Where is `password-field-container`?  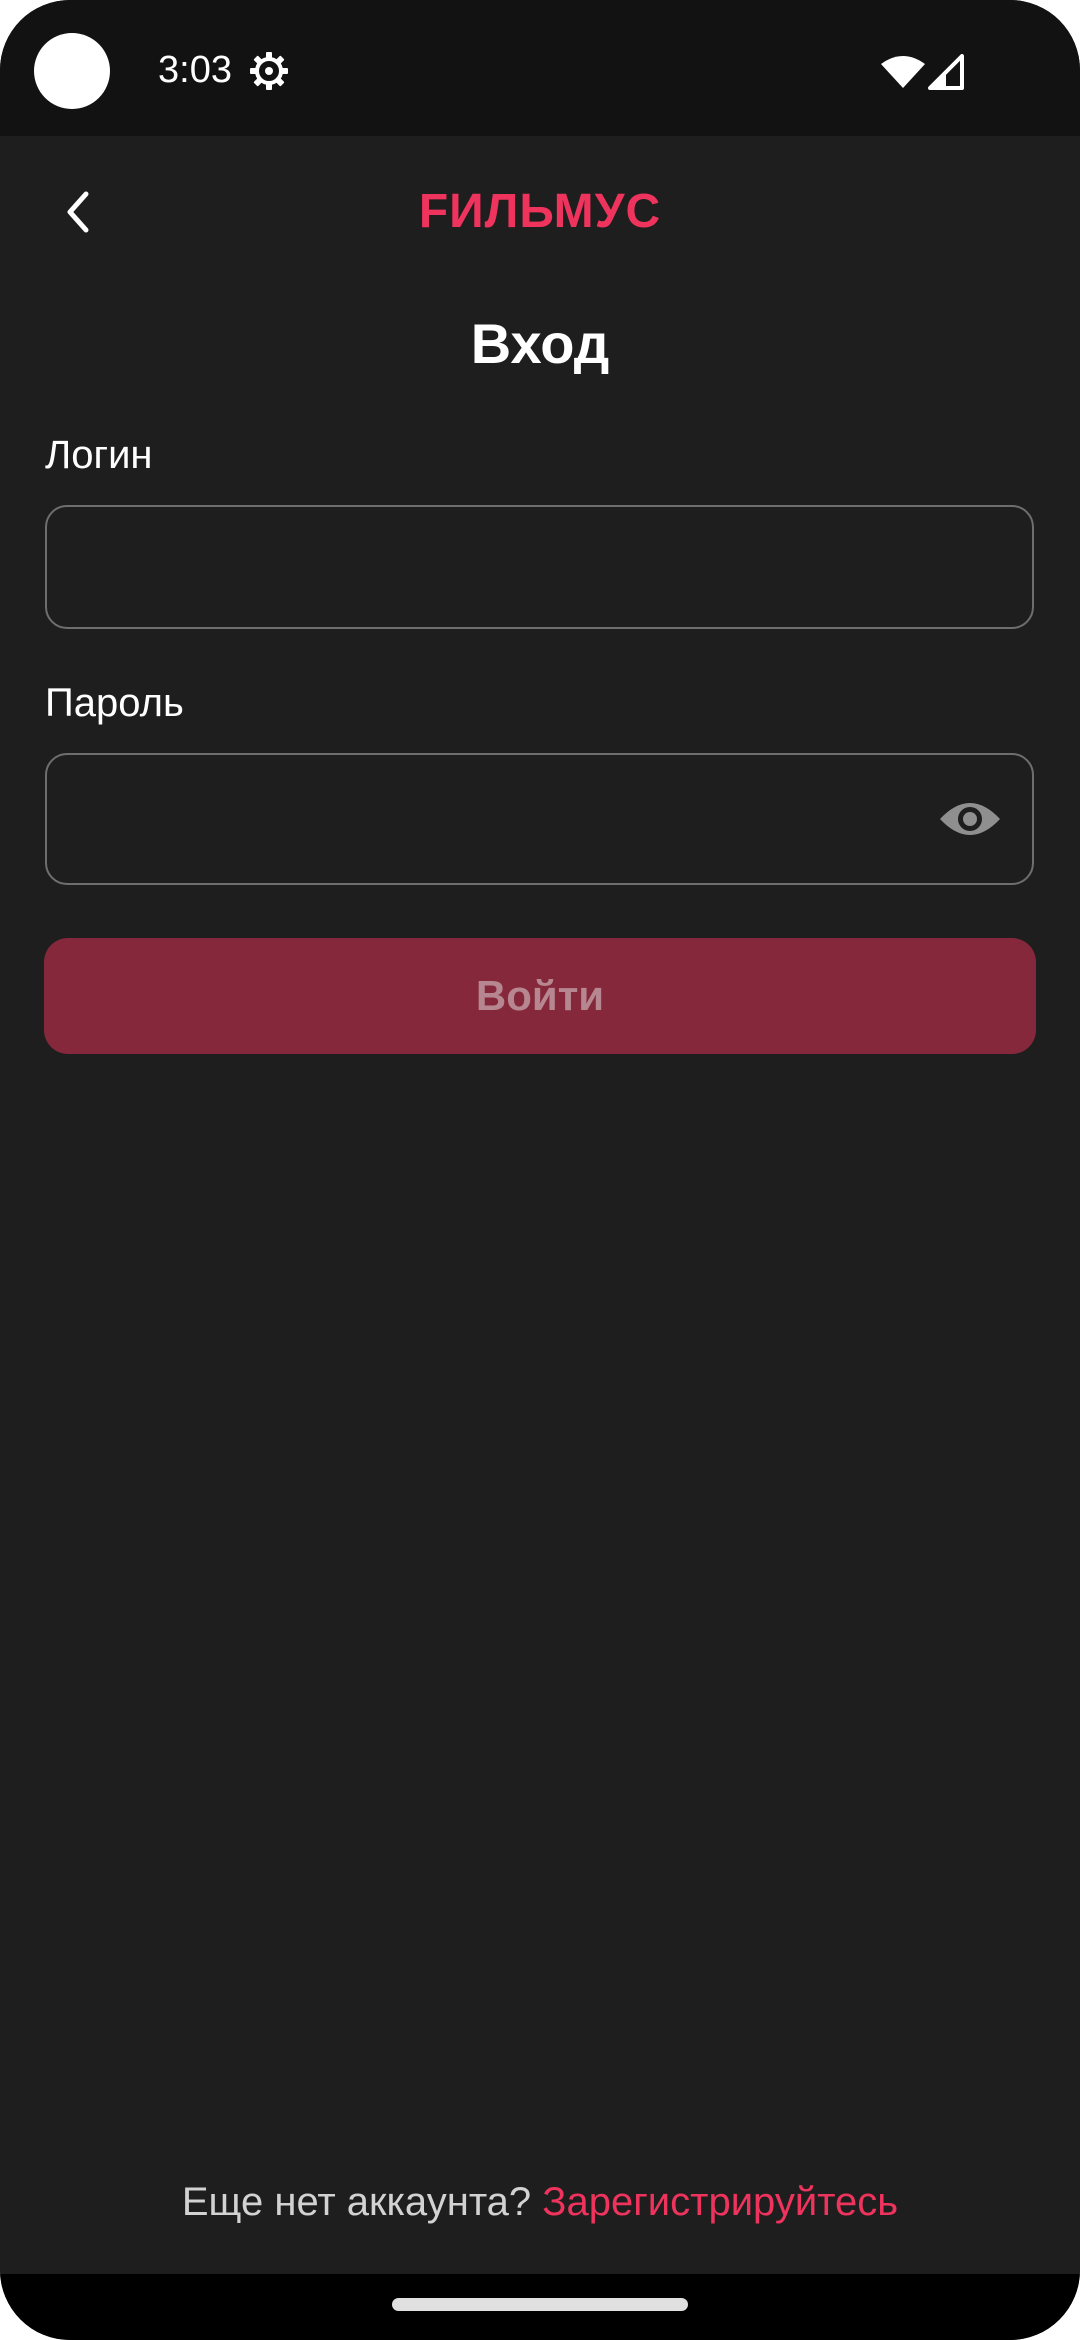
password-field-container is located at coordinates (539, 819).